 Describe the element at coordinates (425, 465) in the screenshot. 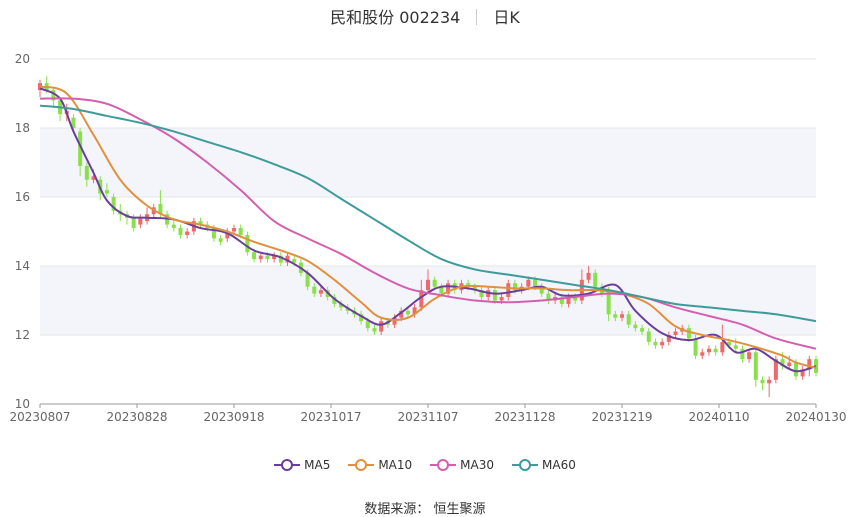

I see `legend: MA5 MA10 MA30 MA60` at that location.